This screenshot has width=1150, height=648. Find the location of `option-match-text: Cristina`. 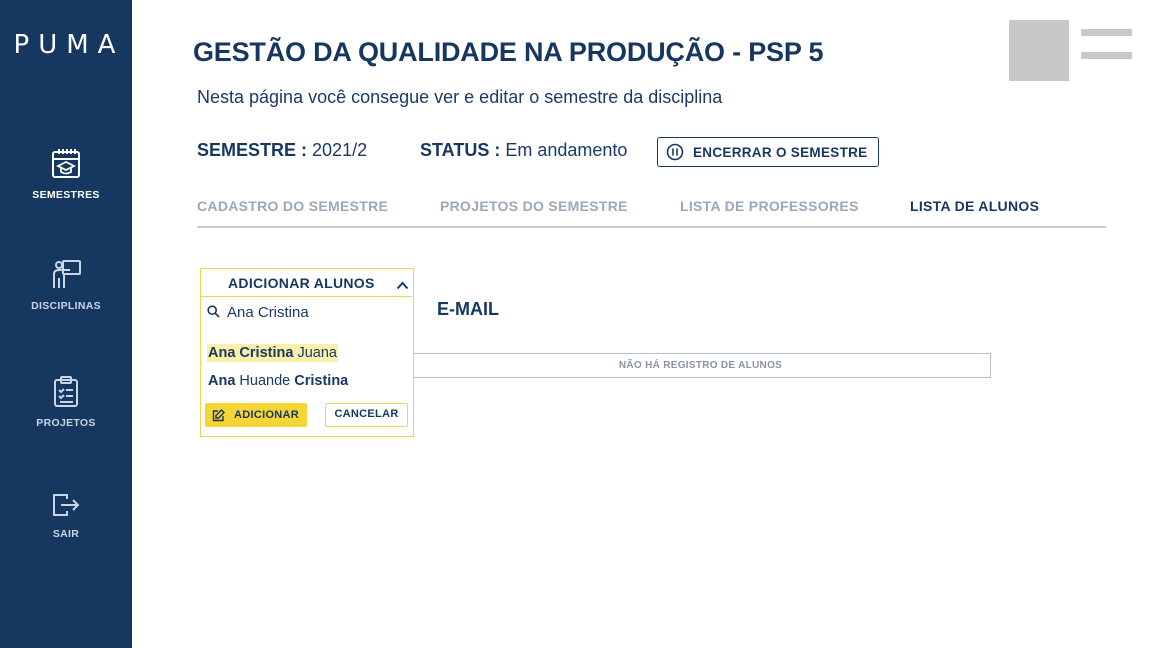

option-match-text: Cristina is located at coordinates (321, 381).